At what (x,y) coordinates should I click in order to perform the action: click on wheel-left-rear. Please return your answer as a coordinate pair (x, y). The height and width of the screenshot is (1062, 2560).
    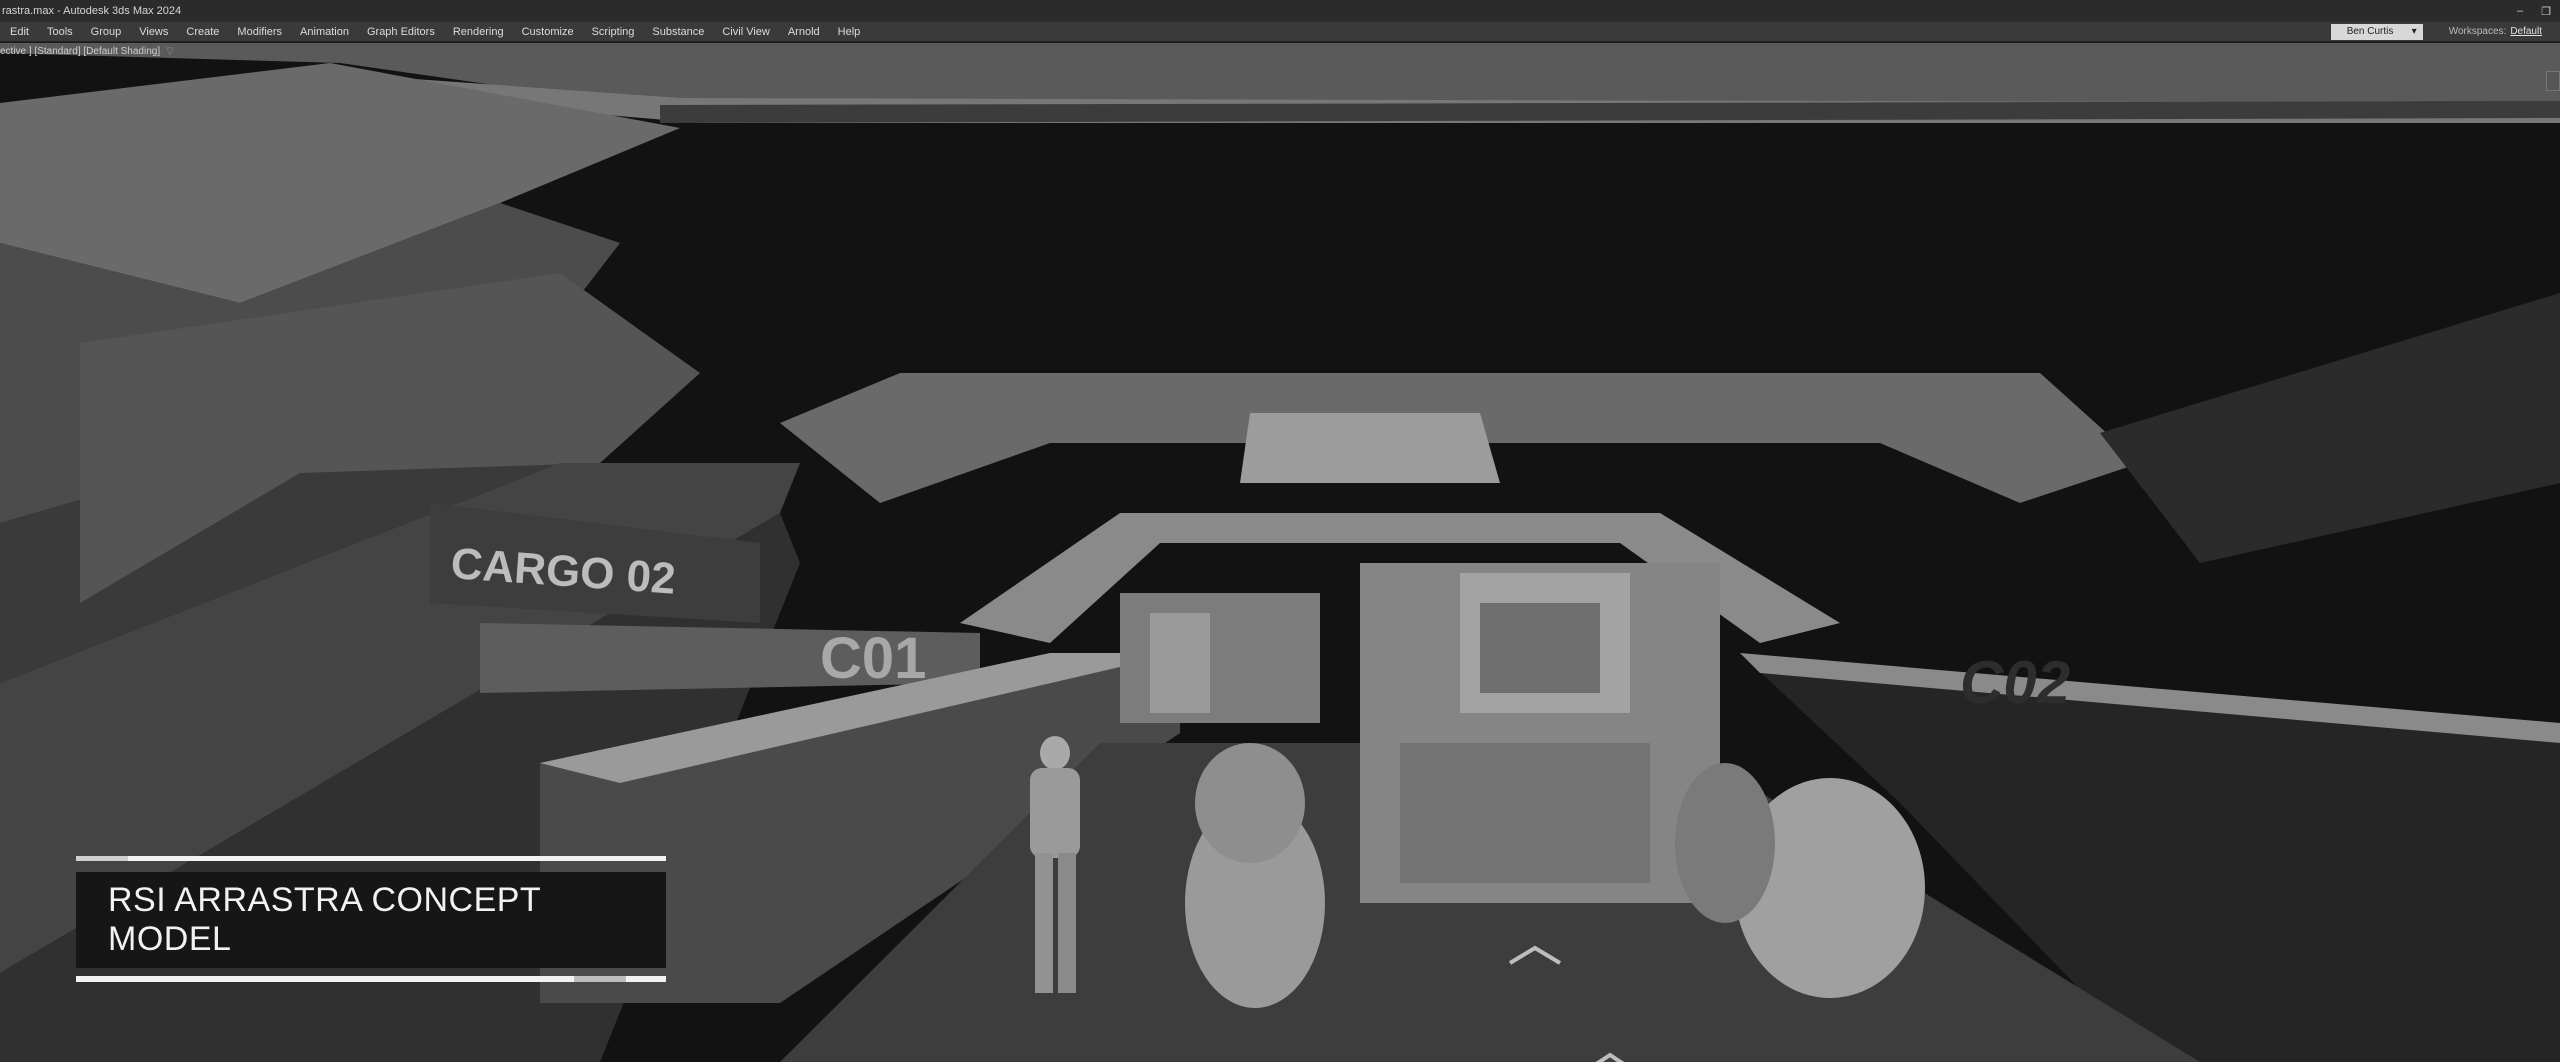
    Looking at the image, I should click on (1250, 803).